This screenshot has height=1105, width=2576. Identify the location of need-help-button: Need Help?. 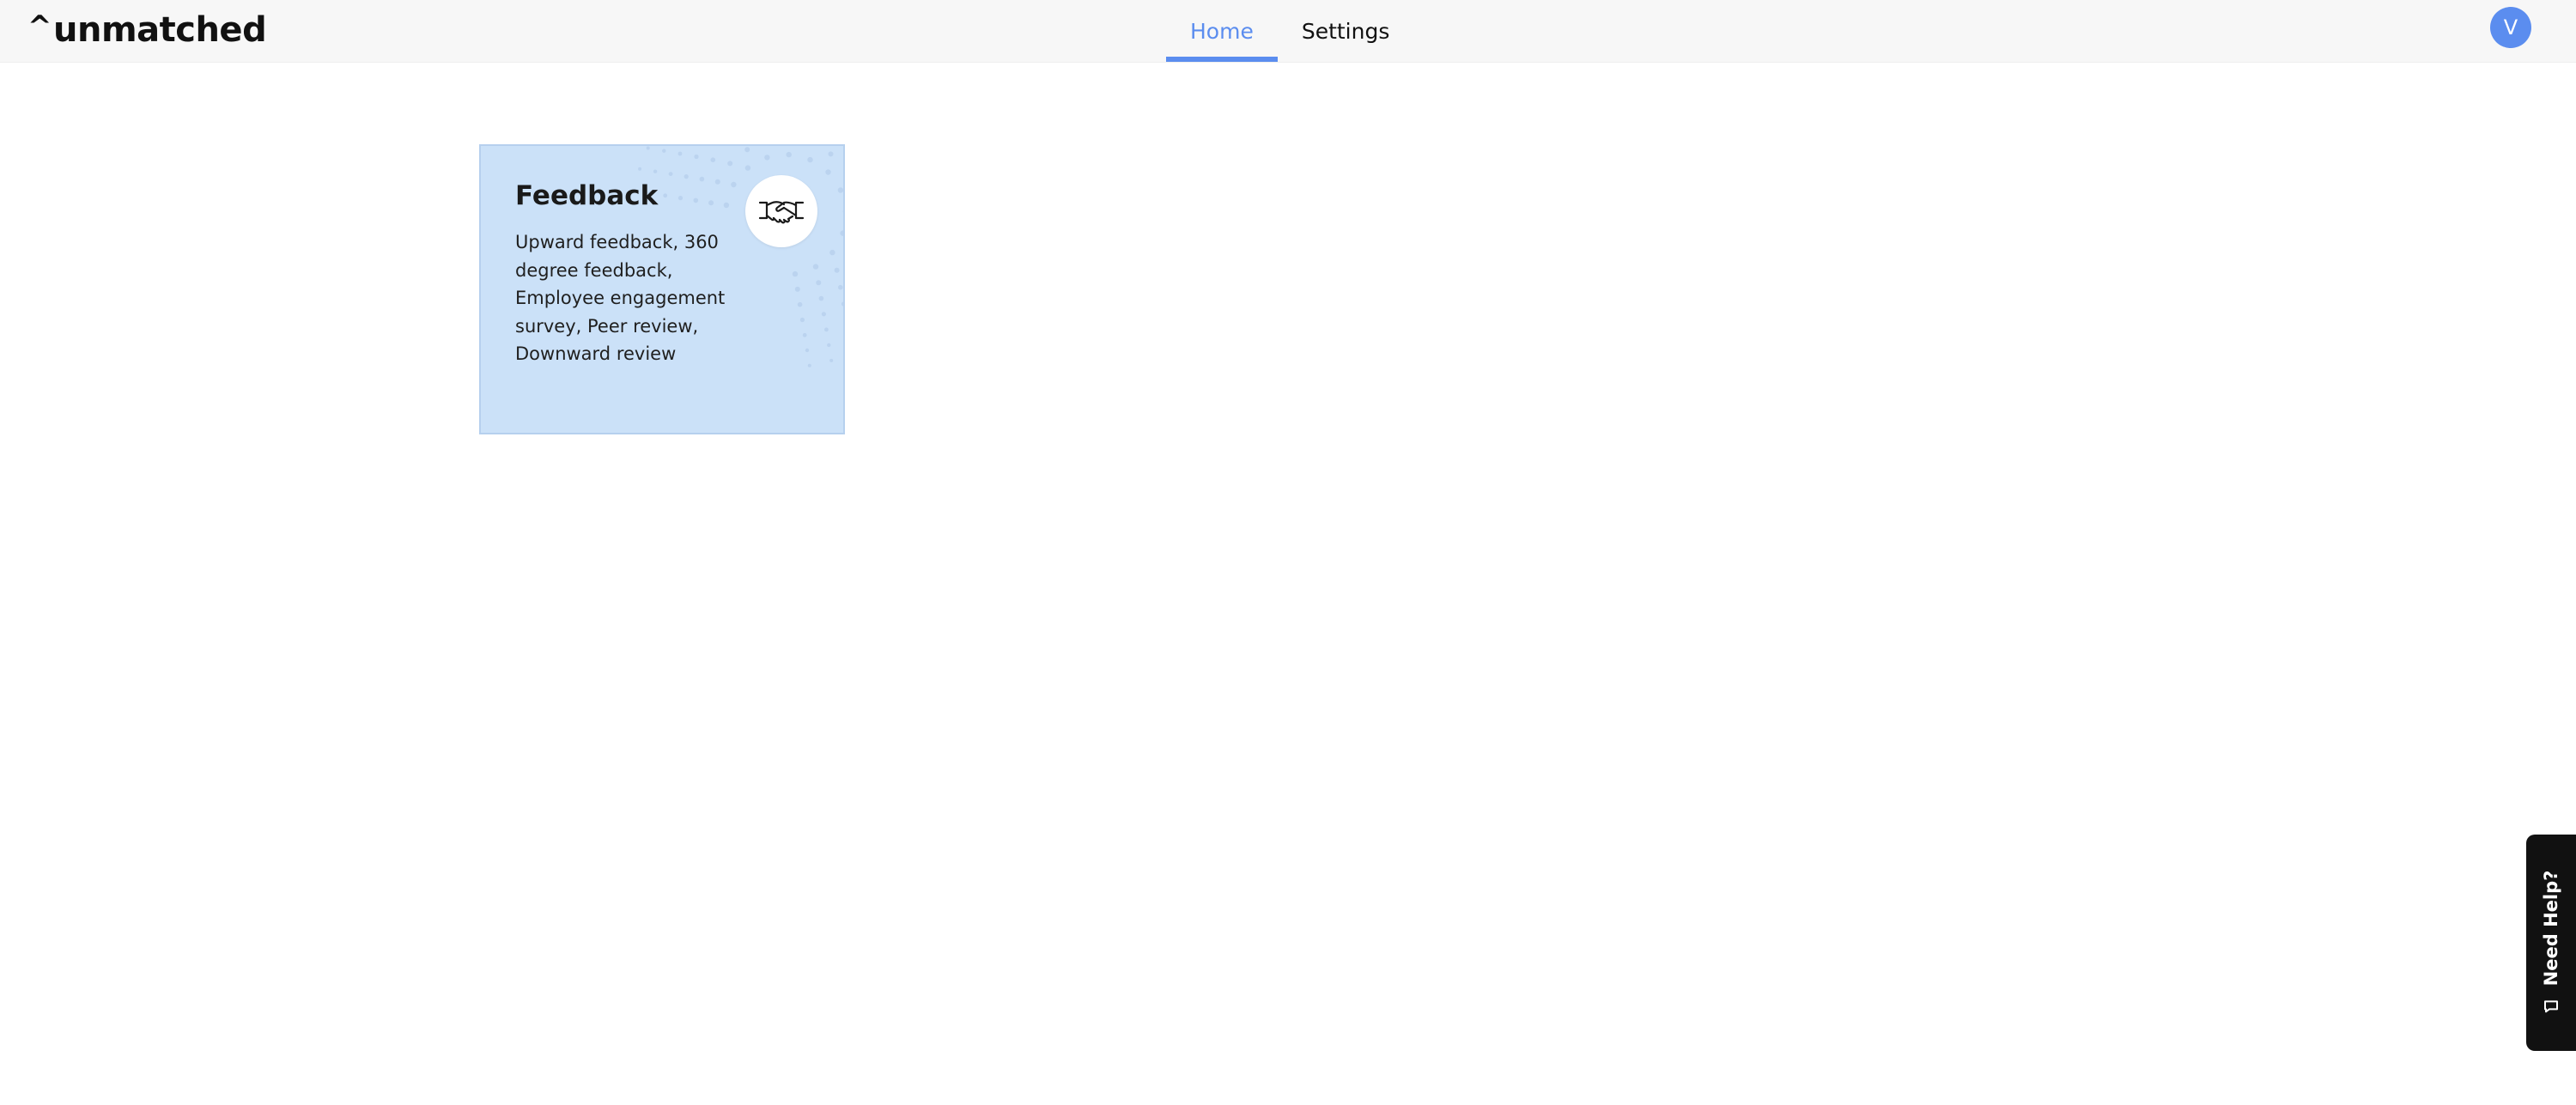
(2551, 943).